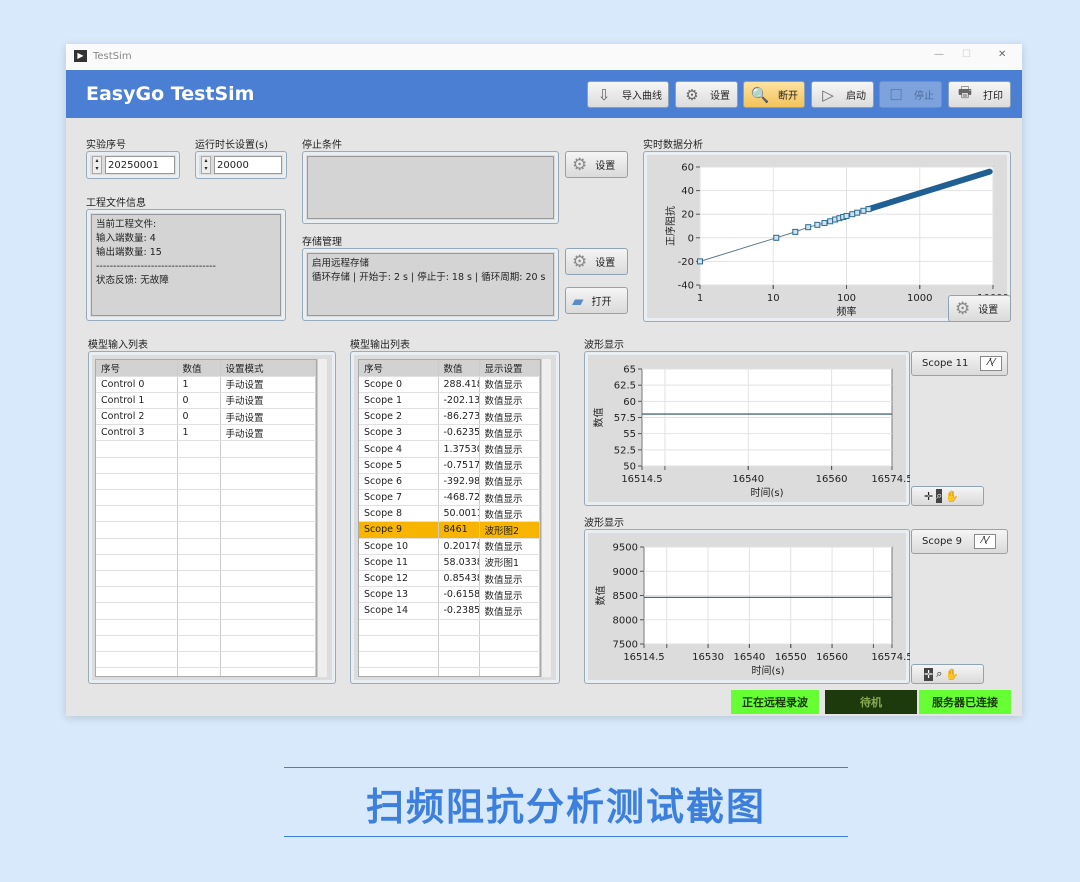 This screenshot has height=882, width=1080. What do you see at coordinates (966, 54) in the screenshot?
I see `maximize-button: ☐` at bounding box center [966, 54].